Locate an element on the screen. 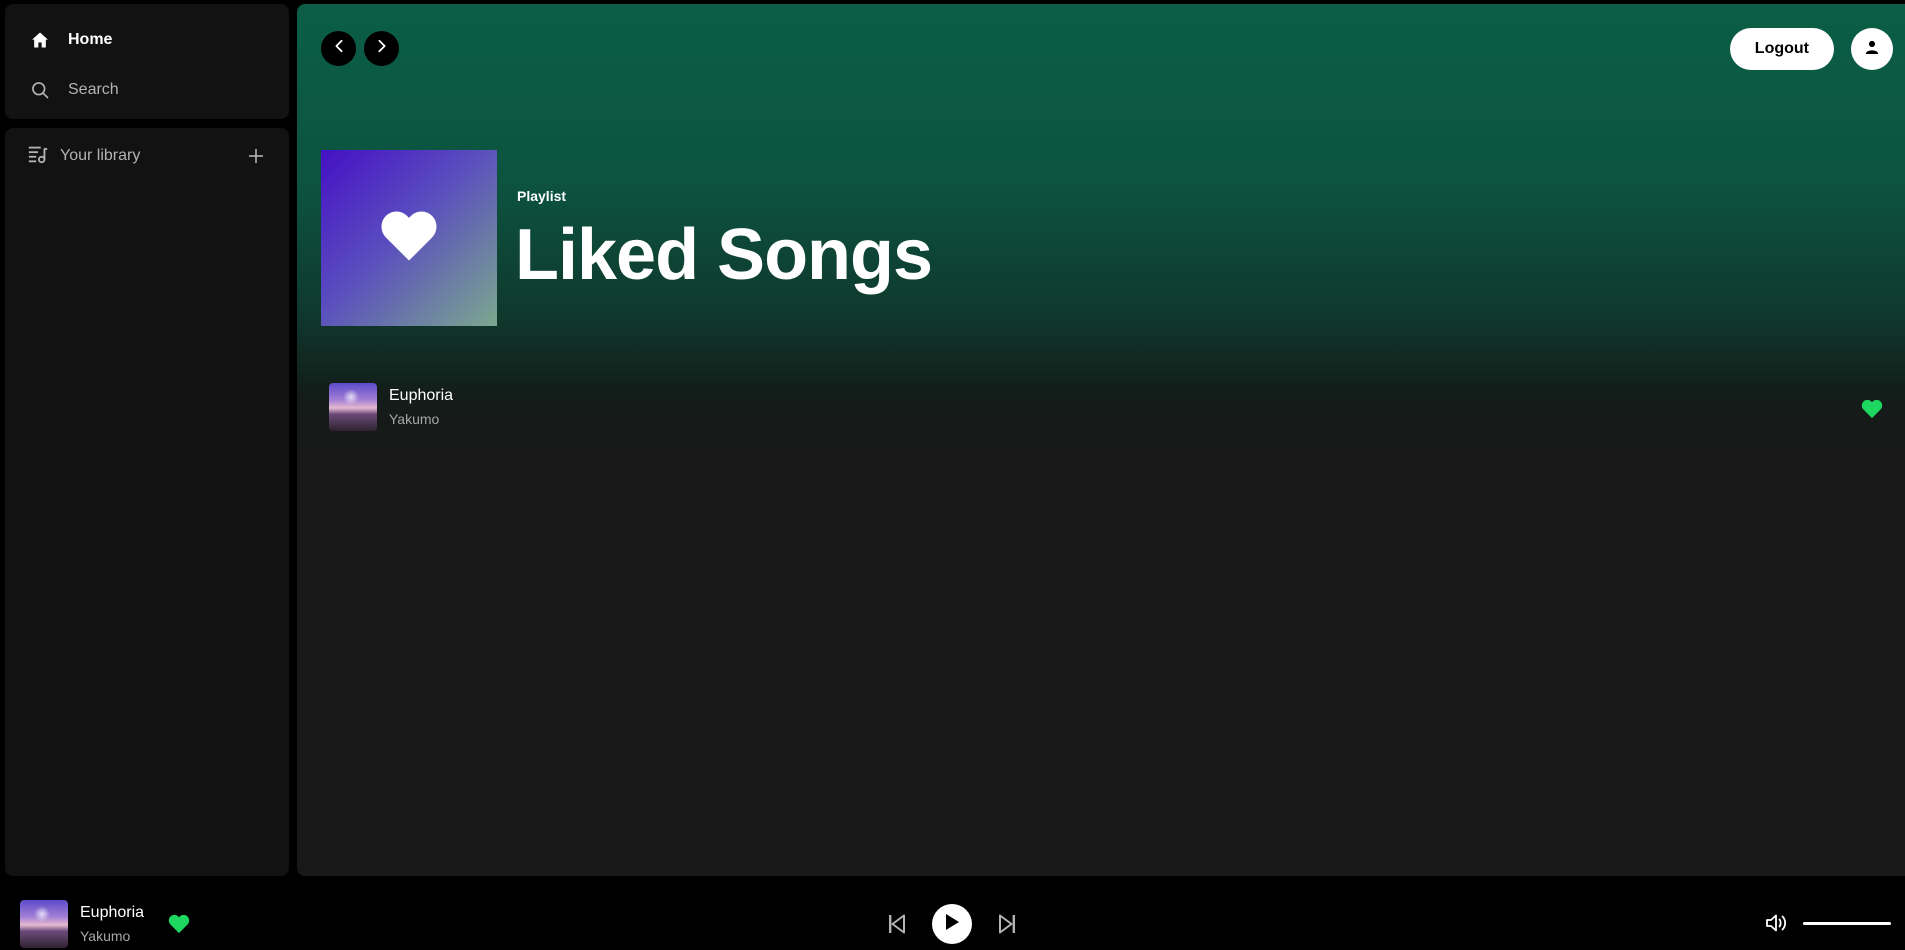  sidebar-item-label: Search is located at coordinates (93, 89).